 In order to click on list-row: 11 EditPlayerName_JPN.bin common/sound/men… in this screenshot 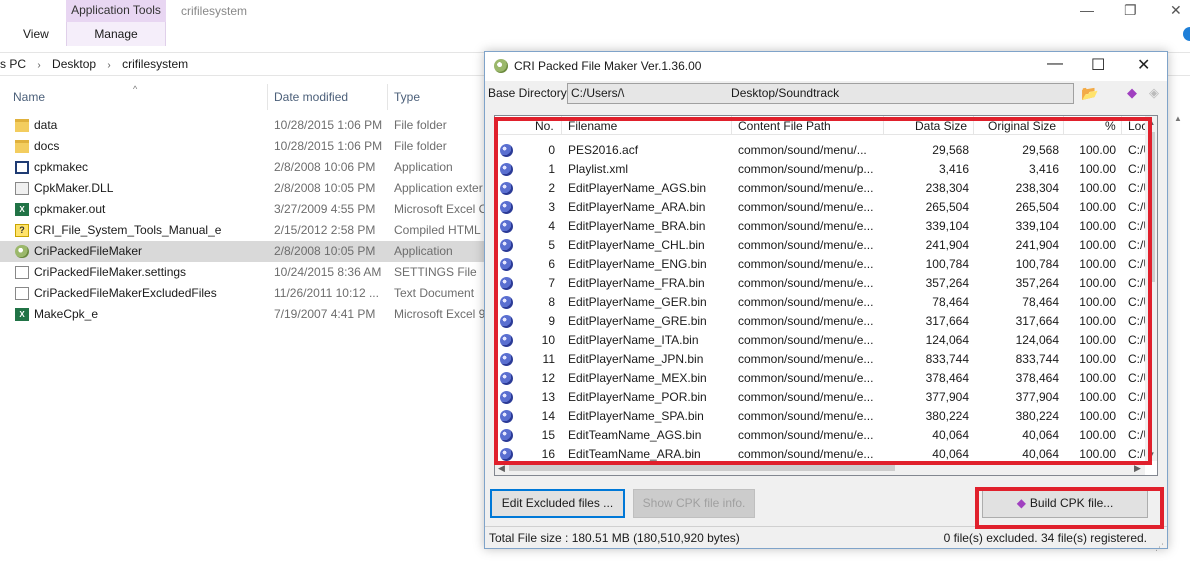, I will do `click(821, 359)`.